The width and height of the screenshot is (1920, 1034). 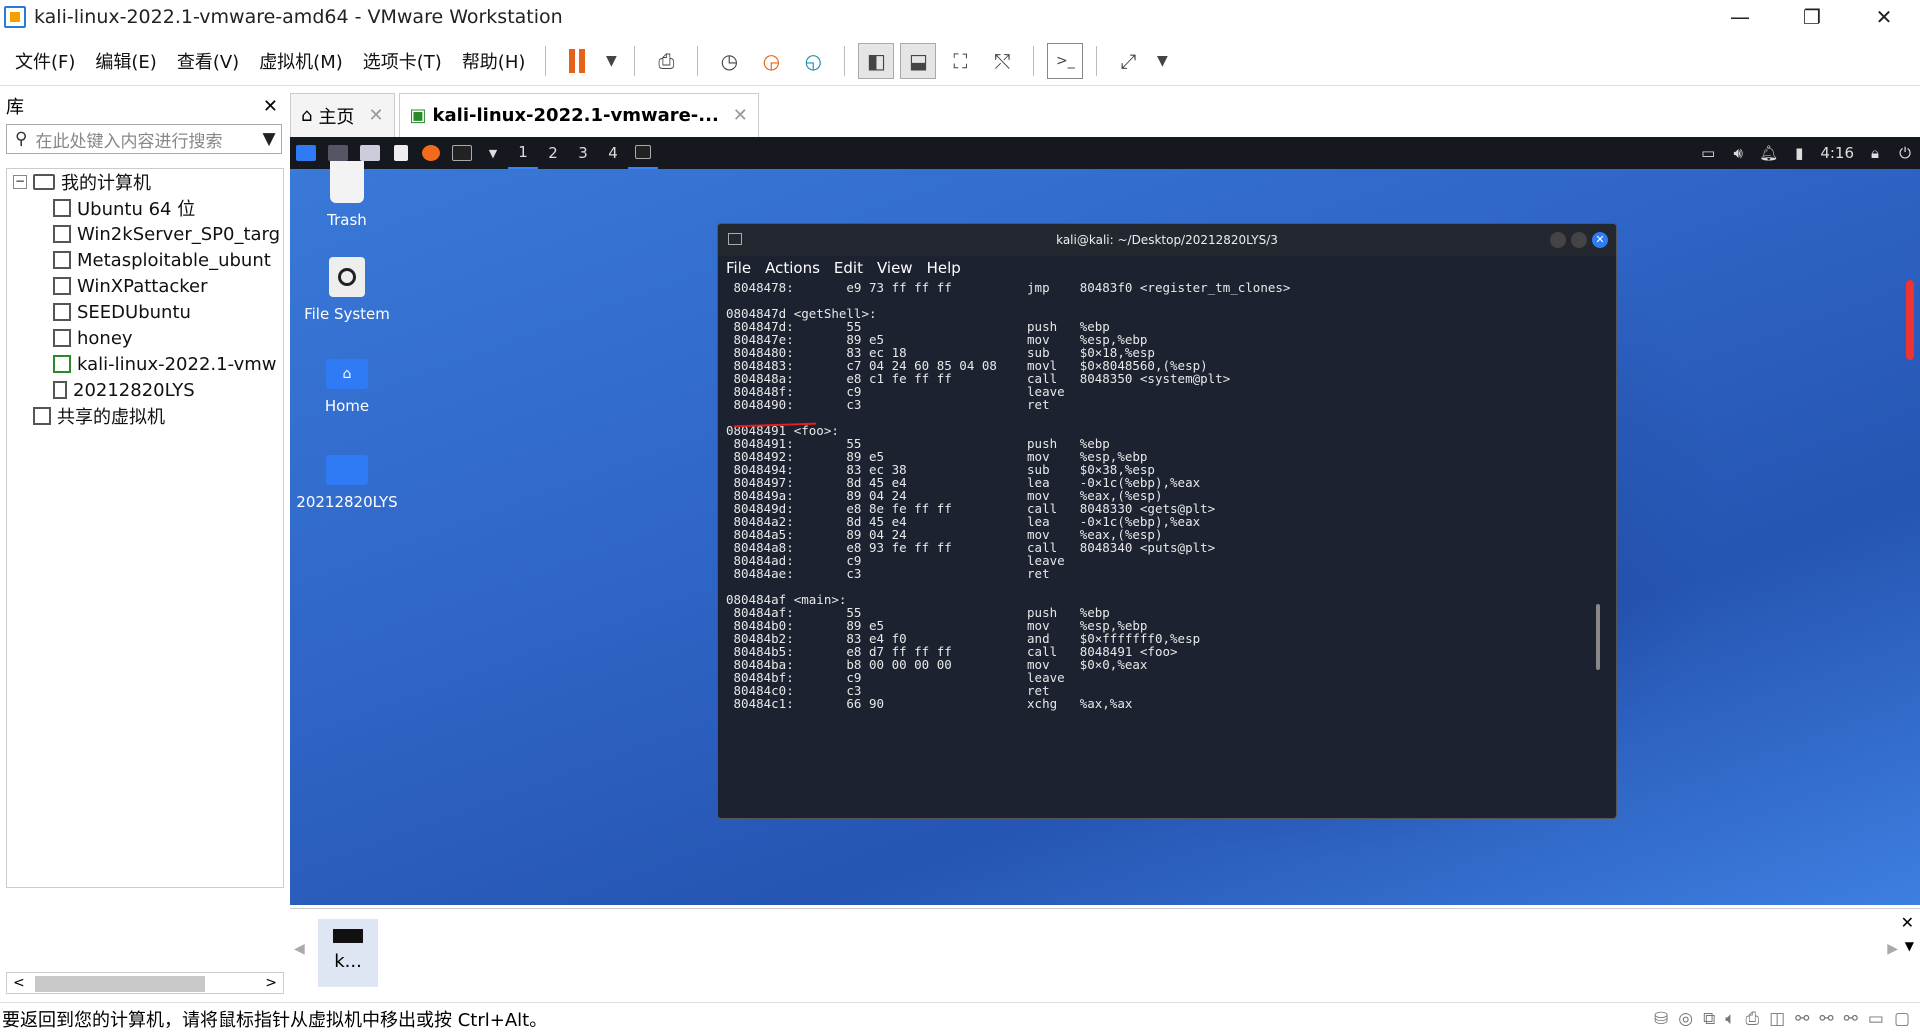 What do you see at coordinates (771, 61) in the screenshot?
I see `revert-snapshot-icon: ◶` at bounding box center [771, 61].